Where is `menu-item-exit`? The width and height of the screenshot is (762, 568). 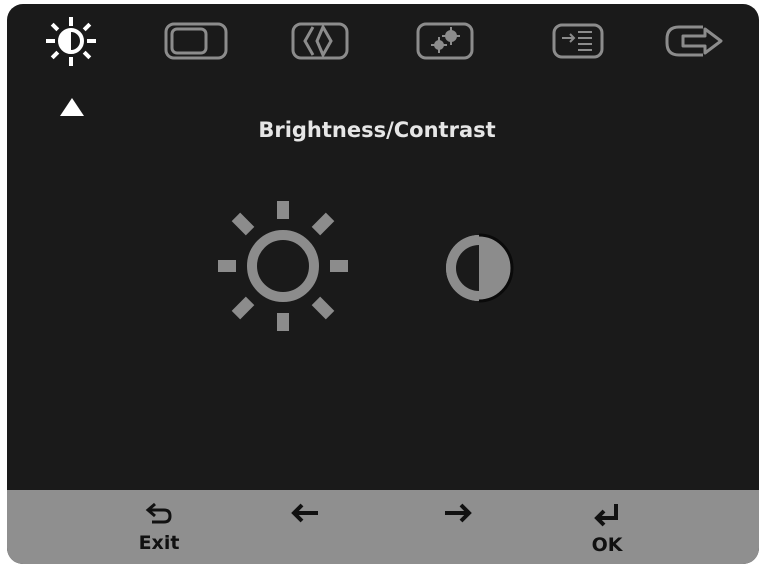
menu-item-exit is located at coordinates (694, 41).